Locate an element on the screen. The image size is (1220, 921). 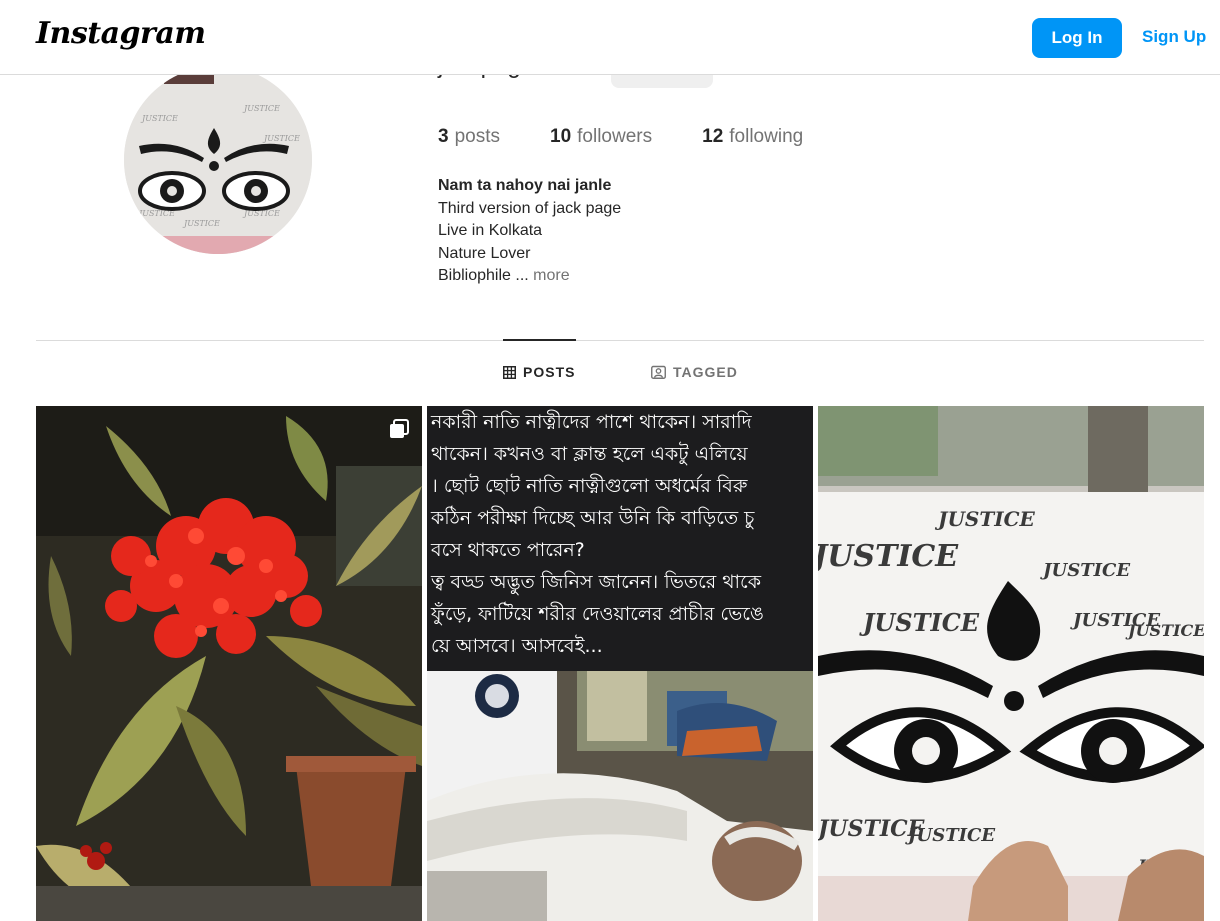
login-button: Log In is located at coordinates (1077, 38).